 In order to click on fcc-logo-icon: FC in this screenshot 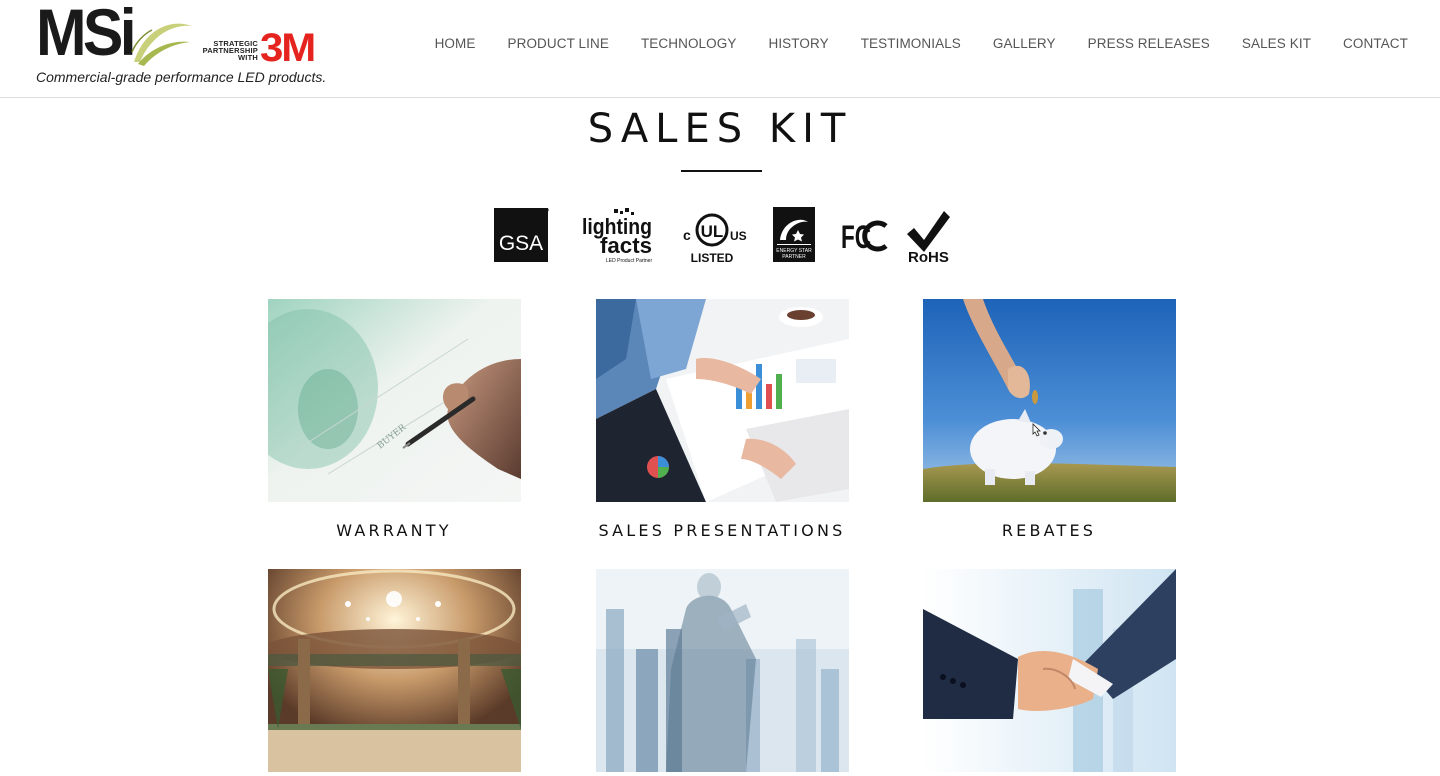, I will do `click(864, 236)`.